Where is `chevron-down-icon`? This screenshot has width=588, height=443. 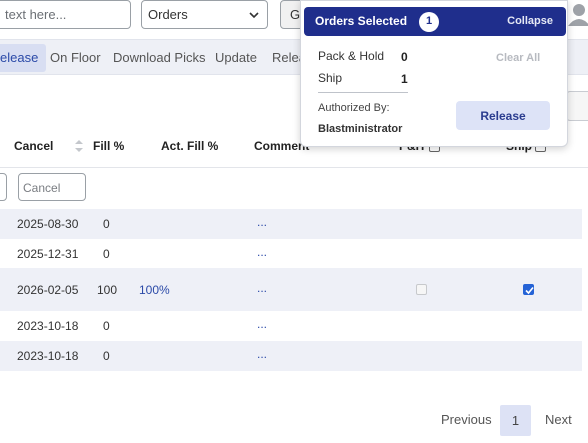
chevron-down-icon is located at coordinates (254, 15).